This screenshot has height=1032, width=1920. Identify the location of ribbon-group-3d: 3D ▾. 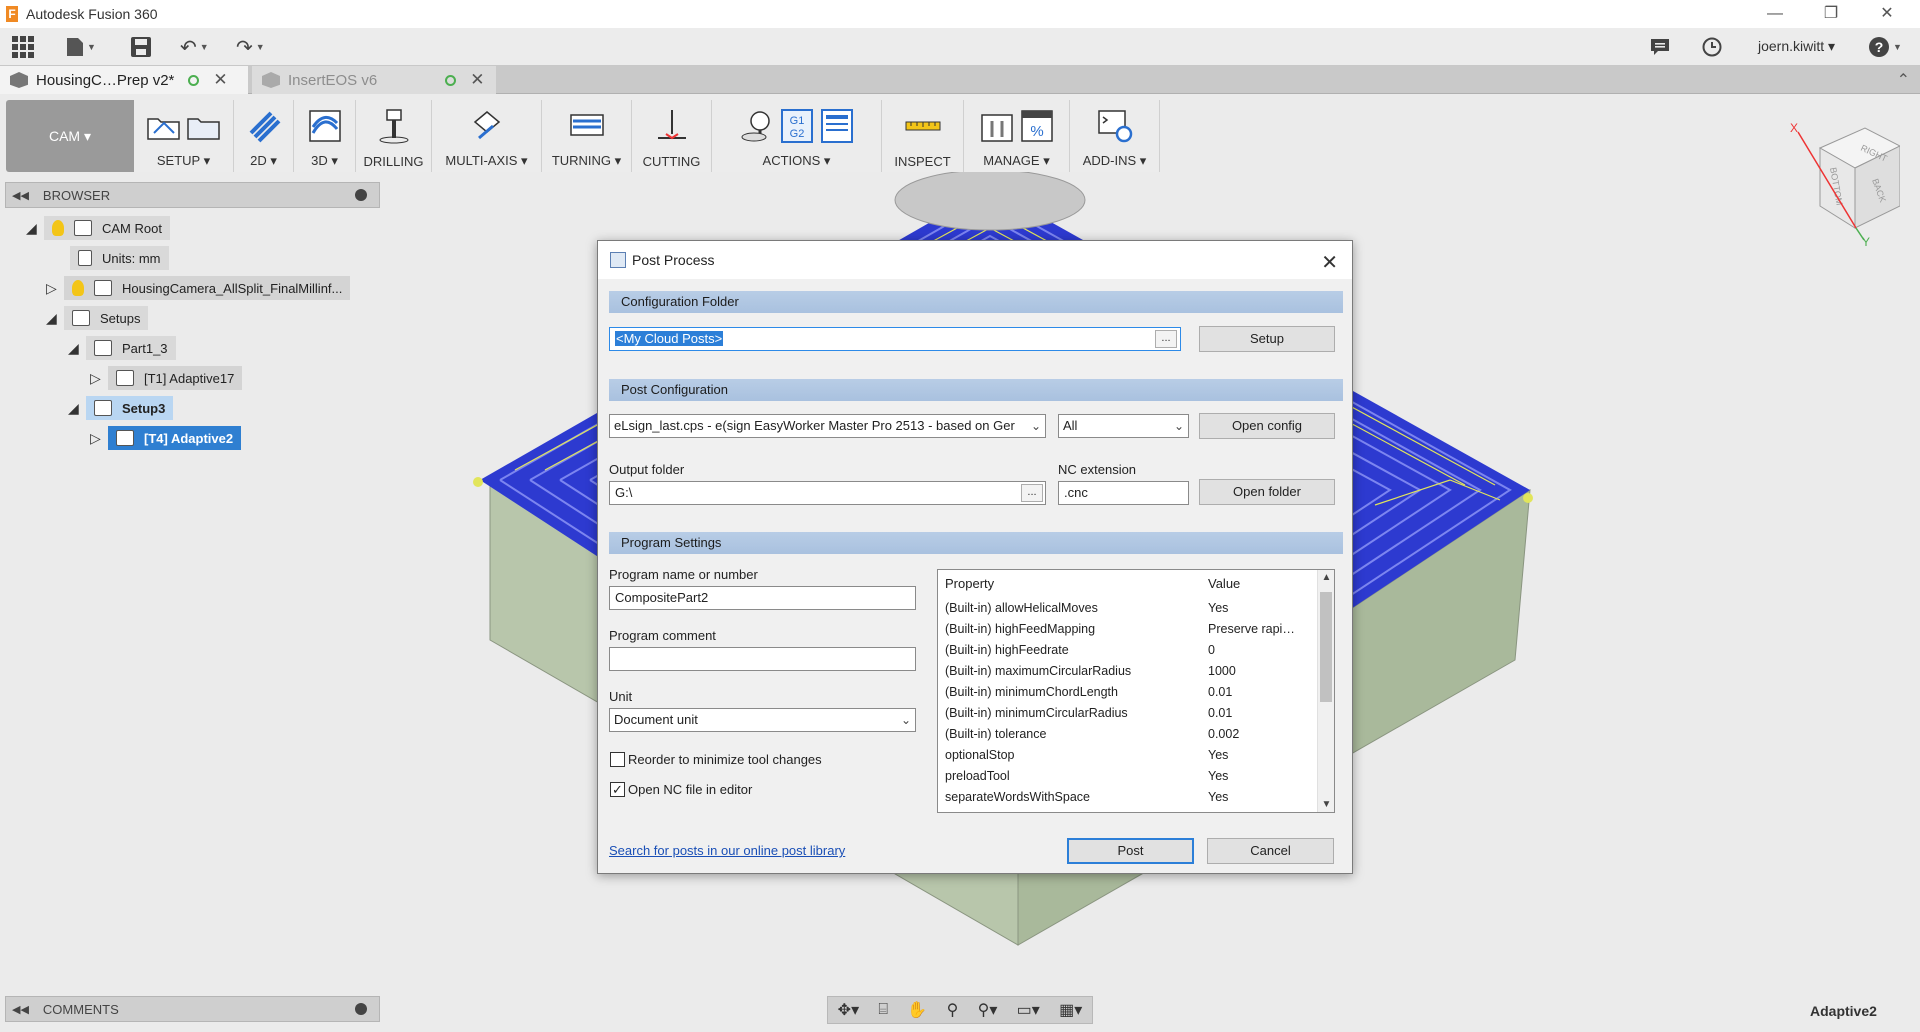
(325, 136).